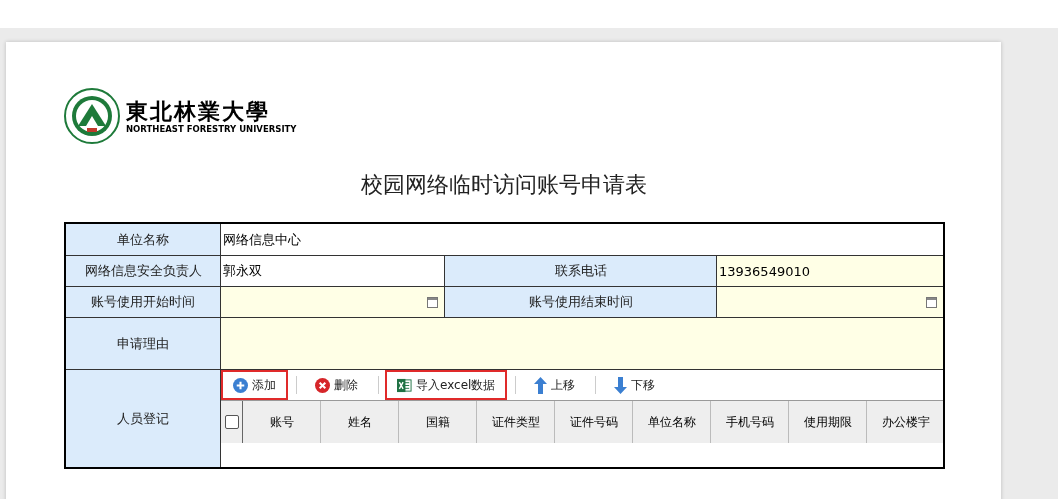  Describe the element at coordinates (231, 422) in the screenshot. I see `checkbox` at that location.